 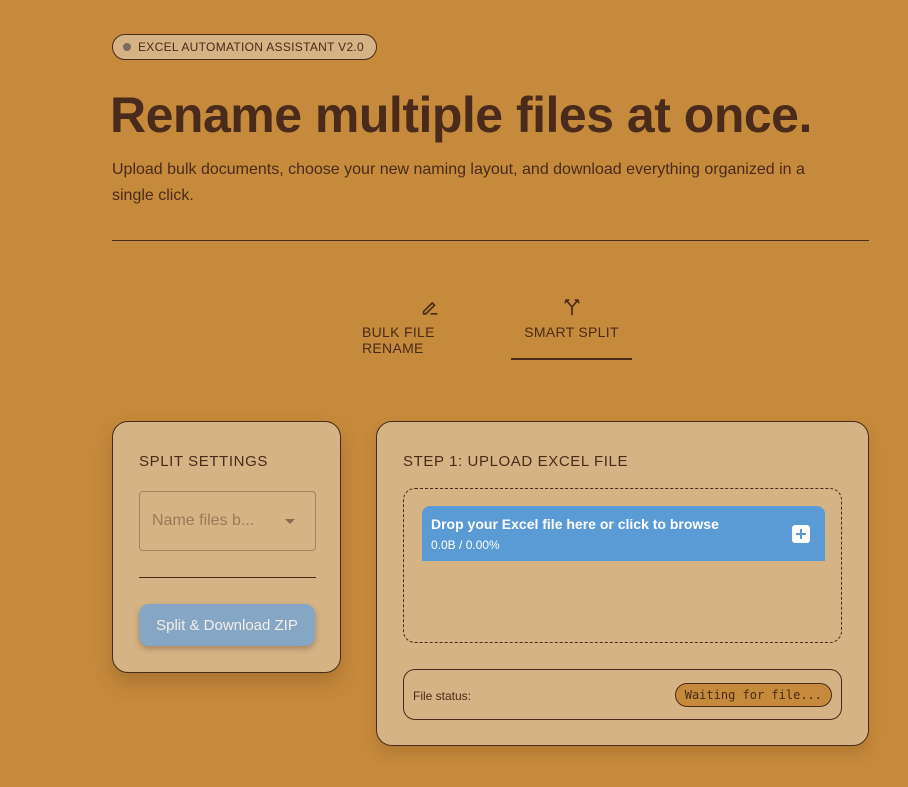 I want to click on page-title: Rename multiple files at once., so click(x=461, y=115).